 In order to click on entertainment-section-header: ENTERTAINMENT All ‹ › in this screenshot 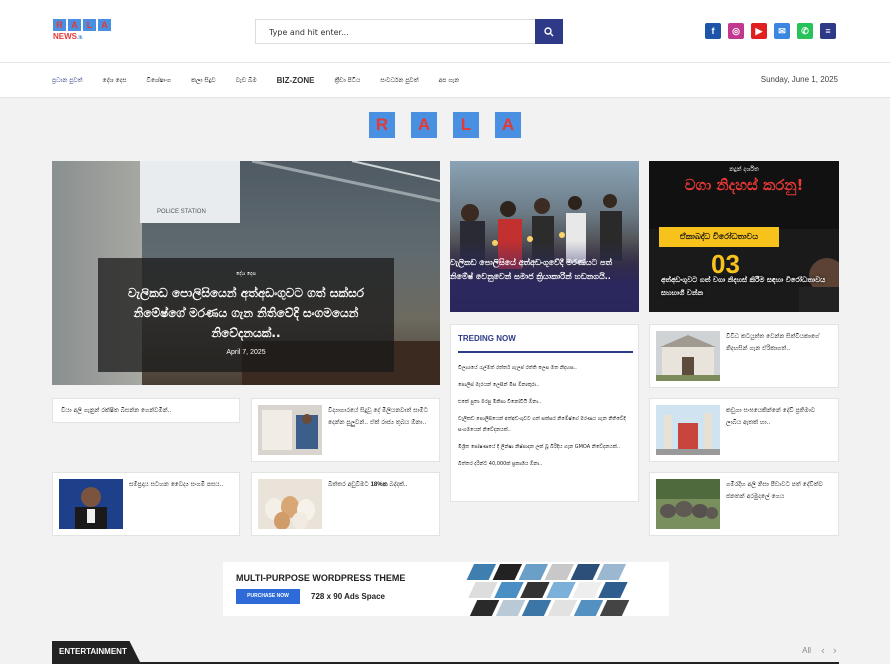, I will do `click(445, 652)`.